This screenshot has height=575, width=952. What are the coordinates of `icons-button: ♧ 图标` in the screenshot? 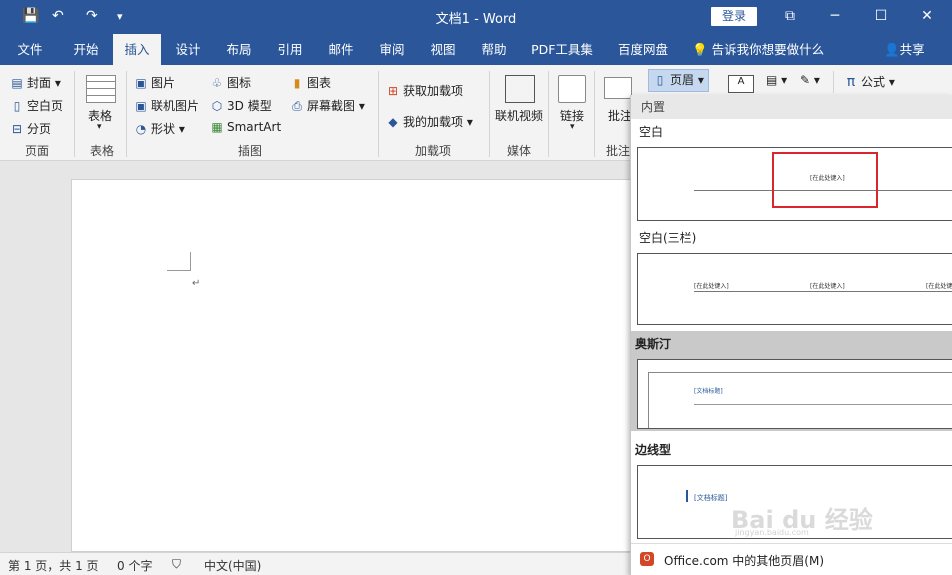 It's located at (230, 82).